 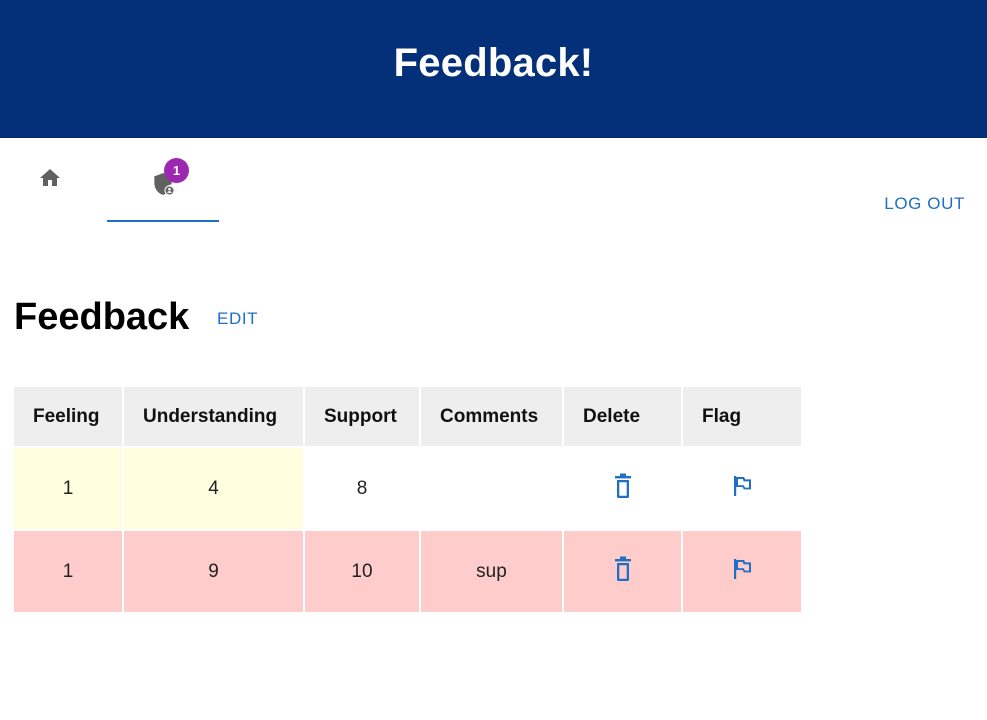 I want to click on column-header-feeling: Feeling, so click(x=68, y=417).